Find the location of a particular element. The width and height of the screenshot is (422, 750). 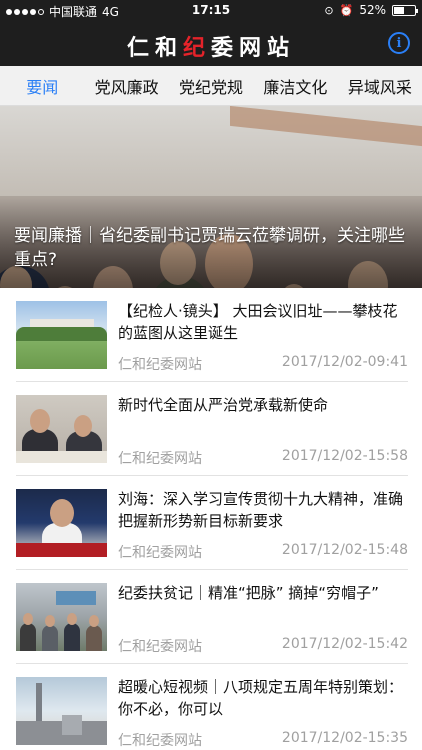

top-bar: 中国联通 4G 17:15 ⊙ ⏰ 52% 仁和纪委网站 i is located at coordinates (211, 33).